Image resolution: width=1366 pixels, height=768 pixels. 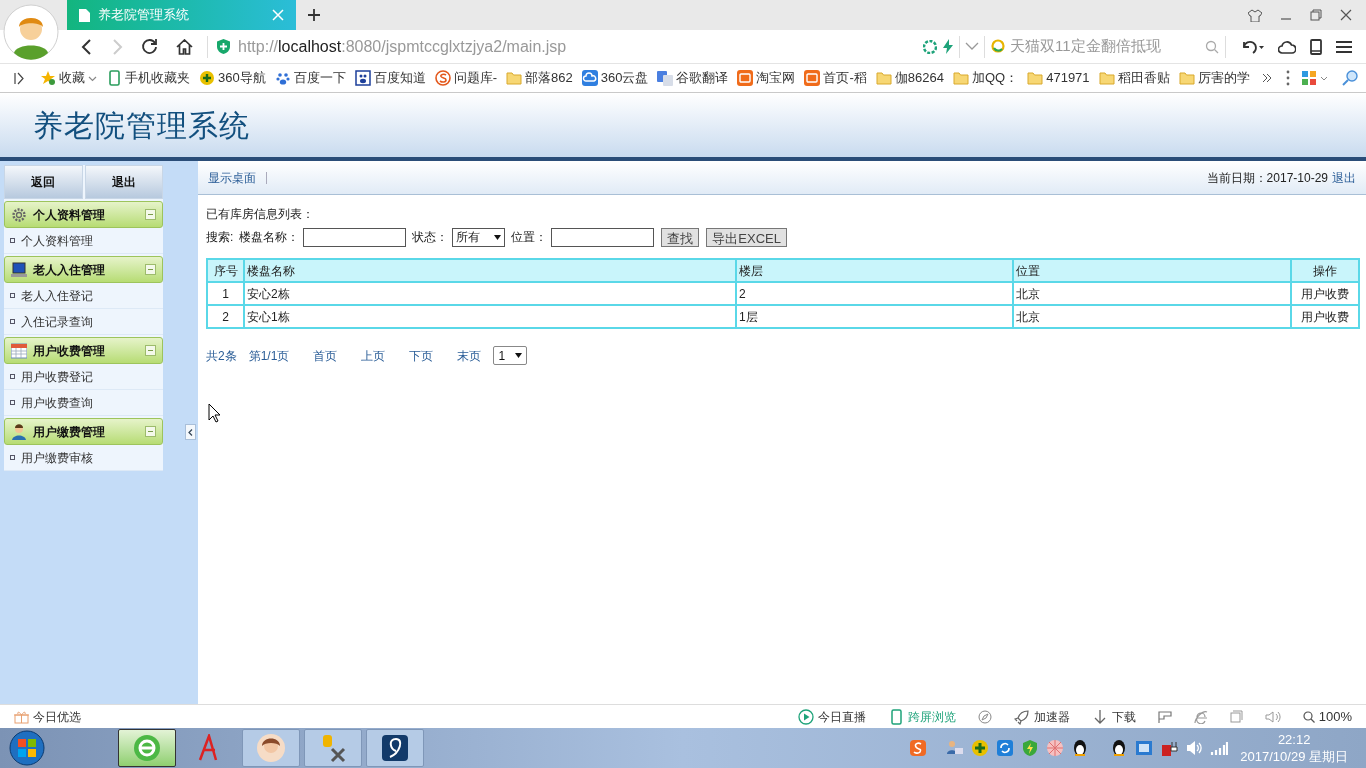 What do you see at coordinates (1327, 716) in the screenshot?
I see `zoom-control: 100%` at bounding box center [1327, 716].